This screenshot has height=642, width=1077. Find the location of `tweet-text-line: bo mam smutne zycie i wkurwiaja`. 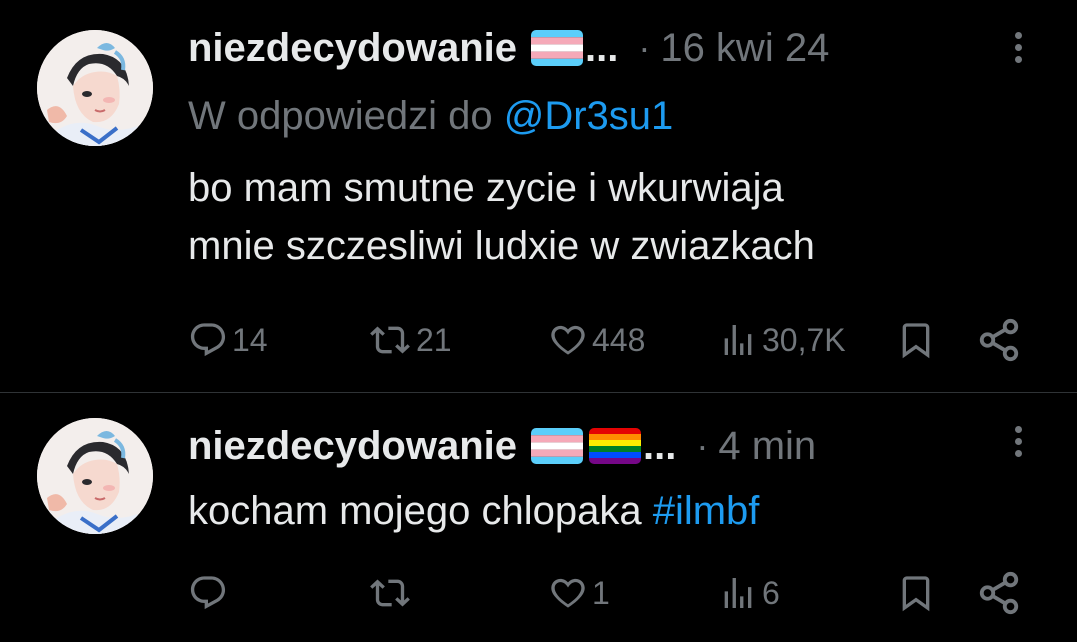

tweet-text-line: bo mam smutne zycie i wkurwiaja is located at coordinates (486, 188).